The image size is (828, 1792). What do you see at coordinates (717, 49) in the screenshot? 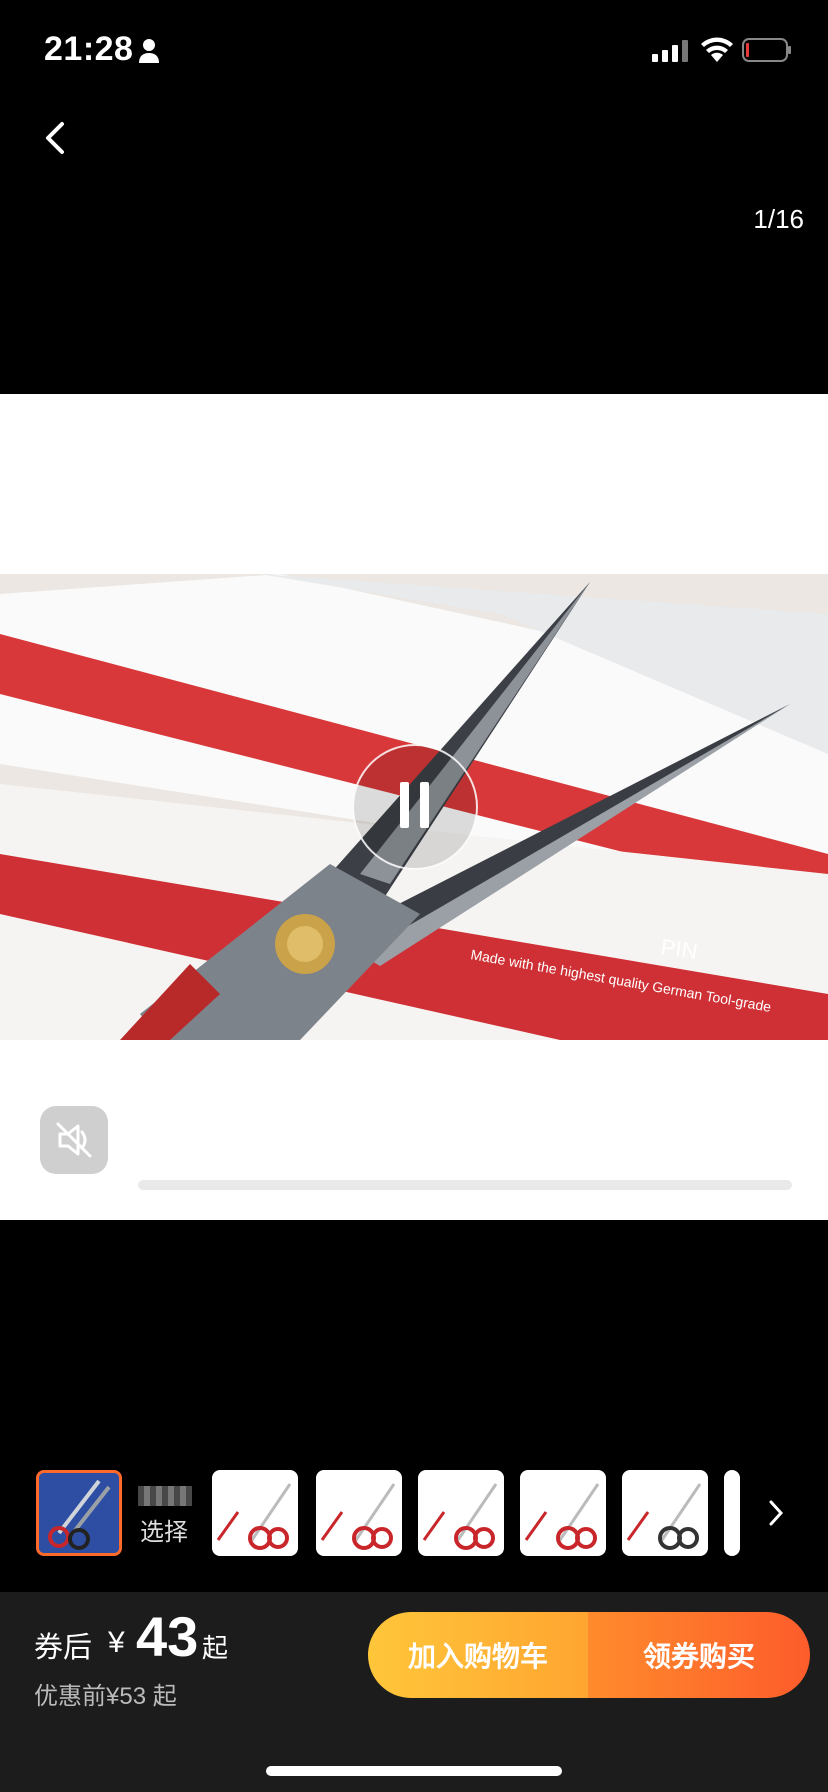
I see `wifi-icon` at bounding box center [717, 49].